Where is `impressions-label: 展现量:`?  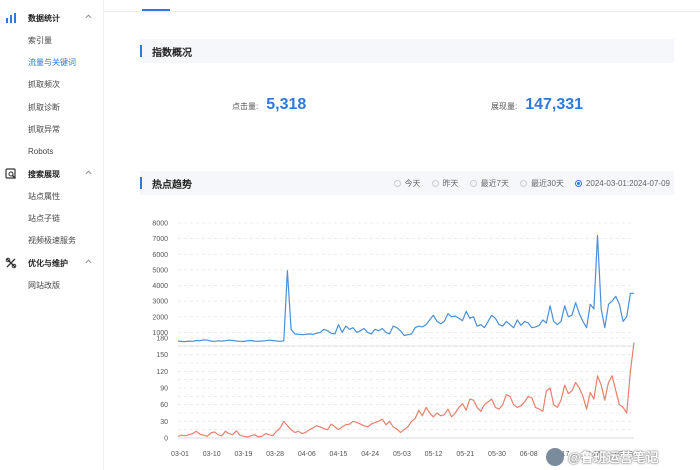
impressions-label: 展现量: is located at coordinates (504, 106).